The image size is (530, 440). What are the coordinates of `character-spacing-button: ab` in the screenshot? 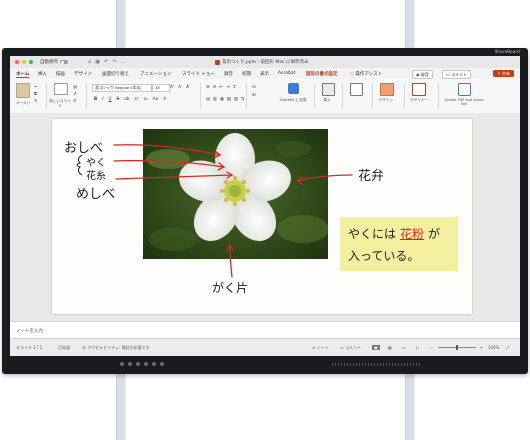 It's located at (126, 98).